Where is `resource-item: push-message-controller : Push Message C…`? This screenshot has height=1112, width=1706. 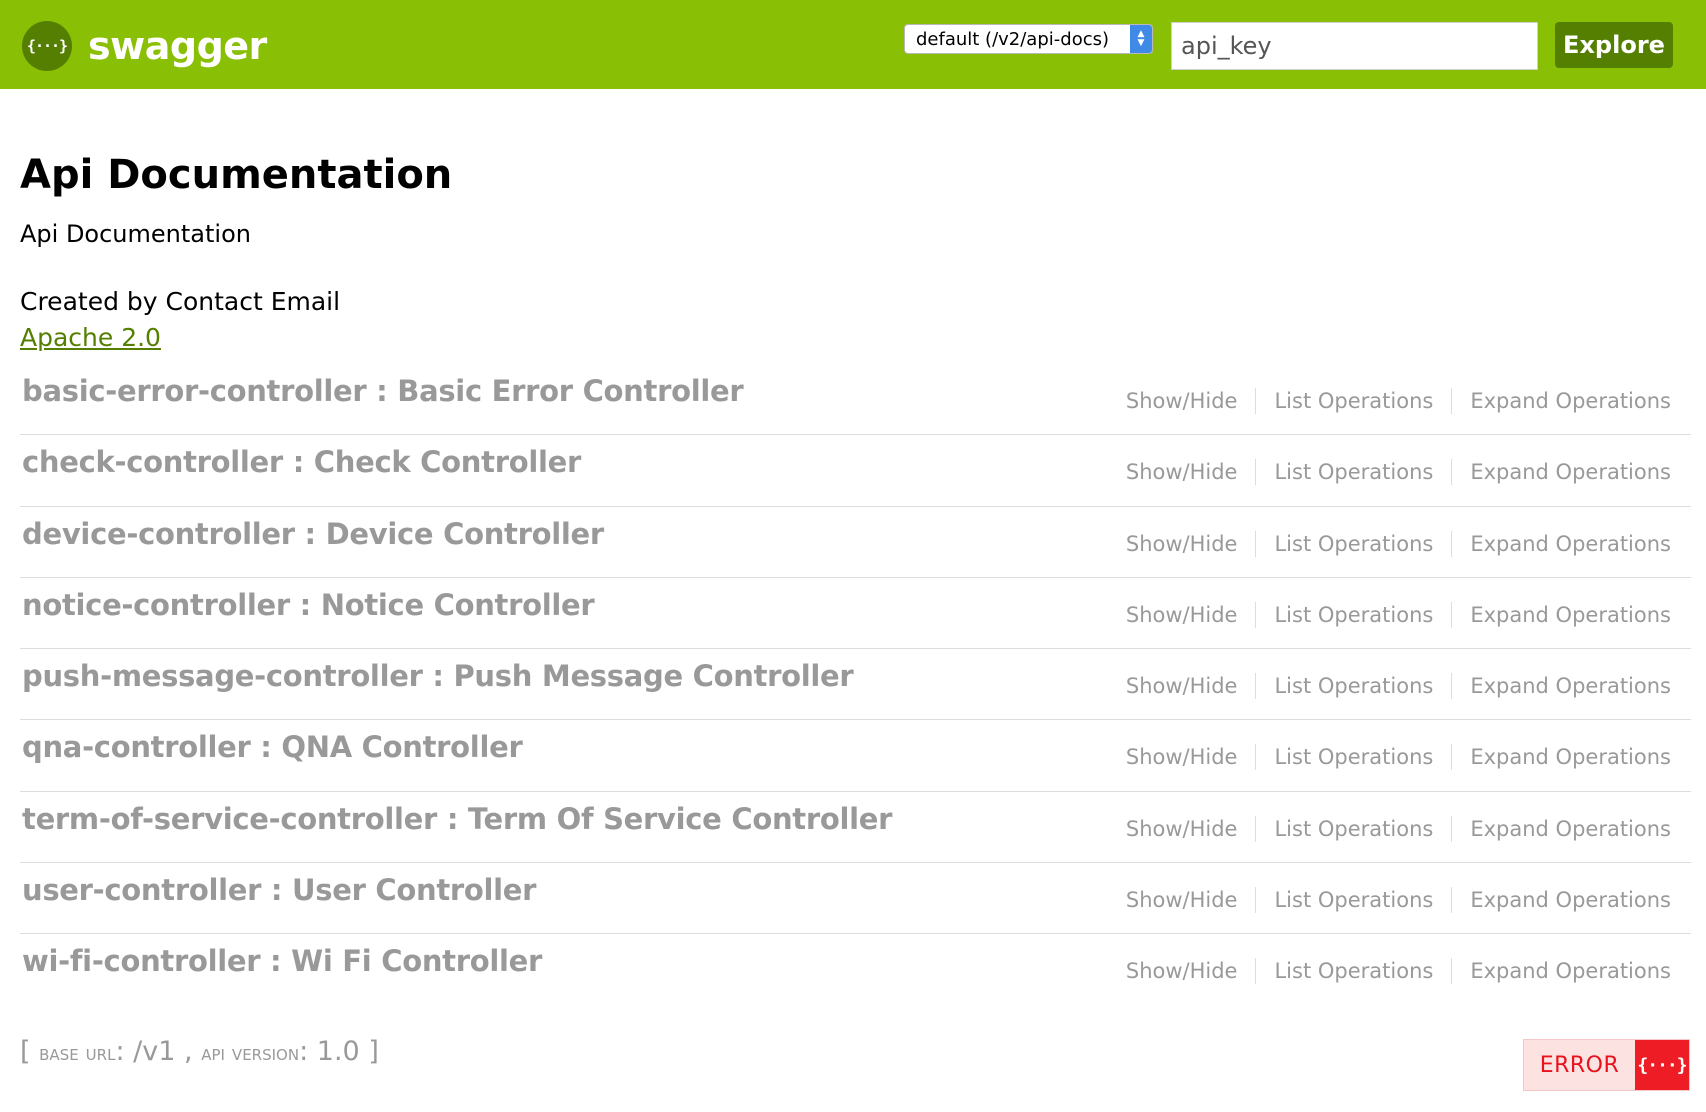 resource-item: push-message-controller : Push Message C… is located at coordinates (855, 685).